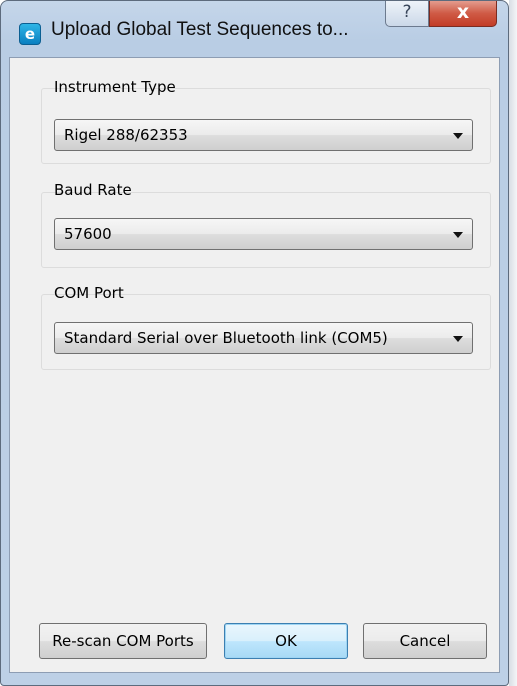 Image resolution: width=517 pixels, height=686 pixels. I want to click on cancel-button: Cancel, so click(425, 641).